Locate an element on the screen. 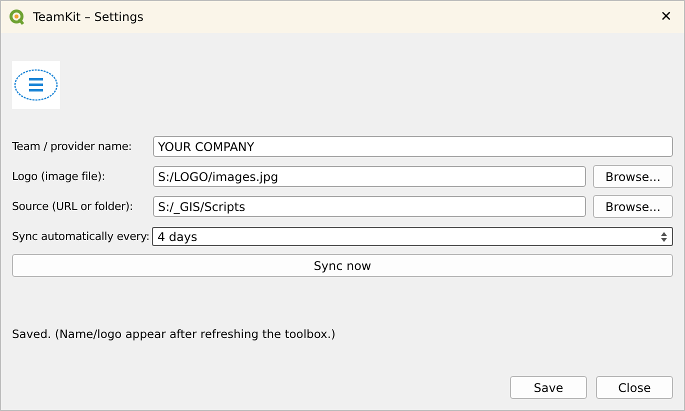 This screenshot has height=411, width=685. field-label: Logo (image file): is located at coordinates (59, 176).